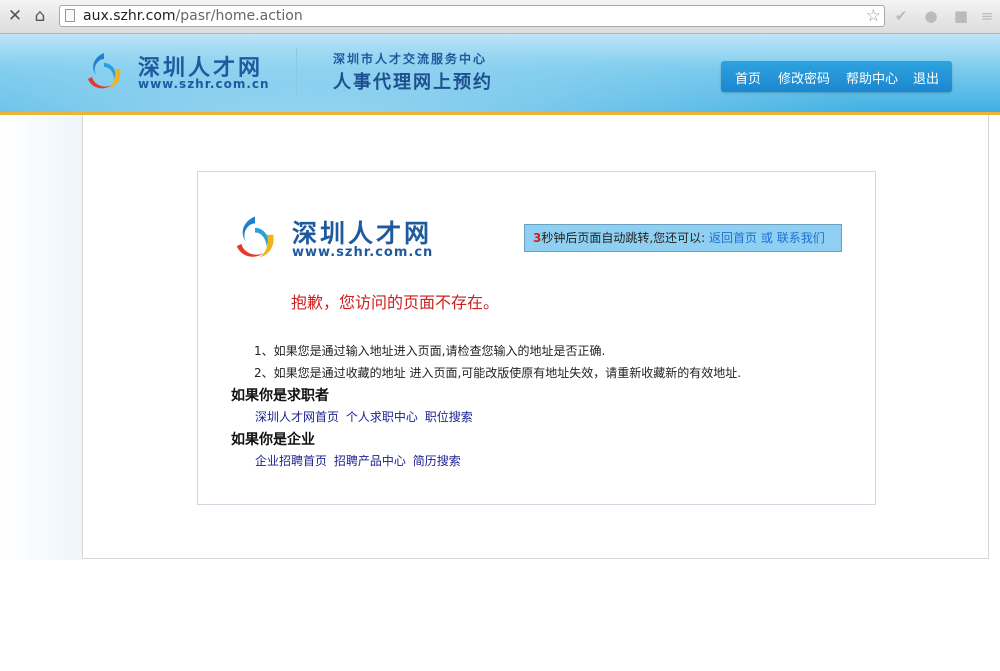  I want to click on redirect-text: 秒钟后页面自动跳转,您还可以:, so click(623, 238).